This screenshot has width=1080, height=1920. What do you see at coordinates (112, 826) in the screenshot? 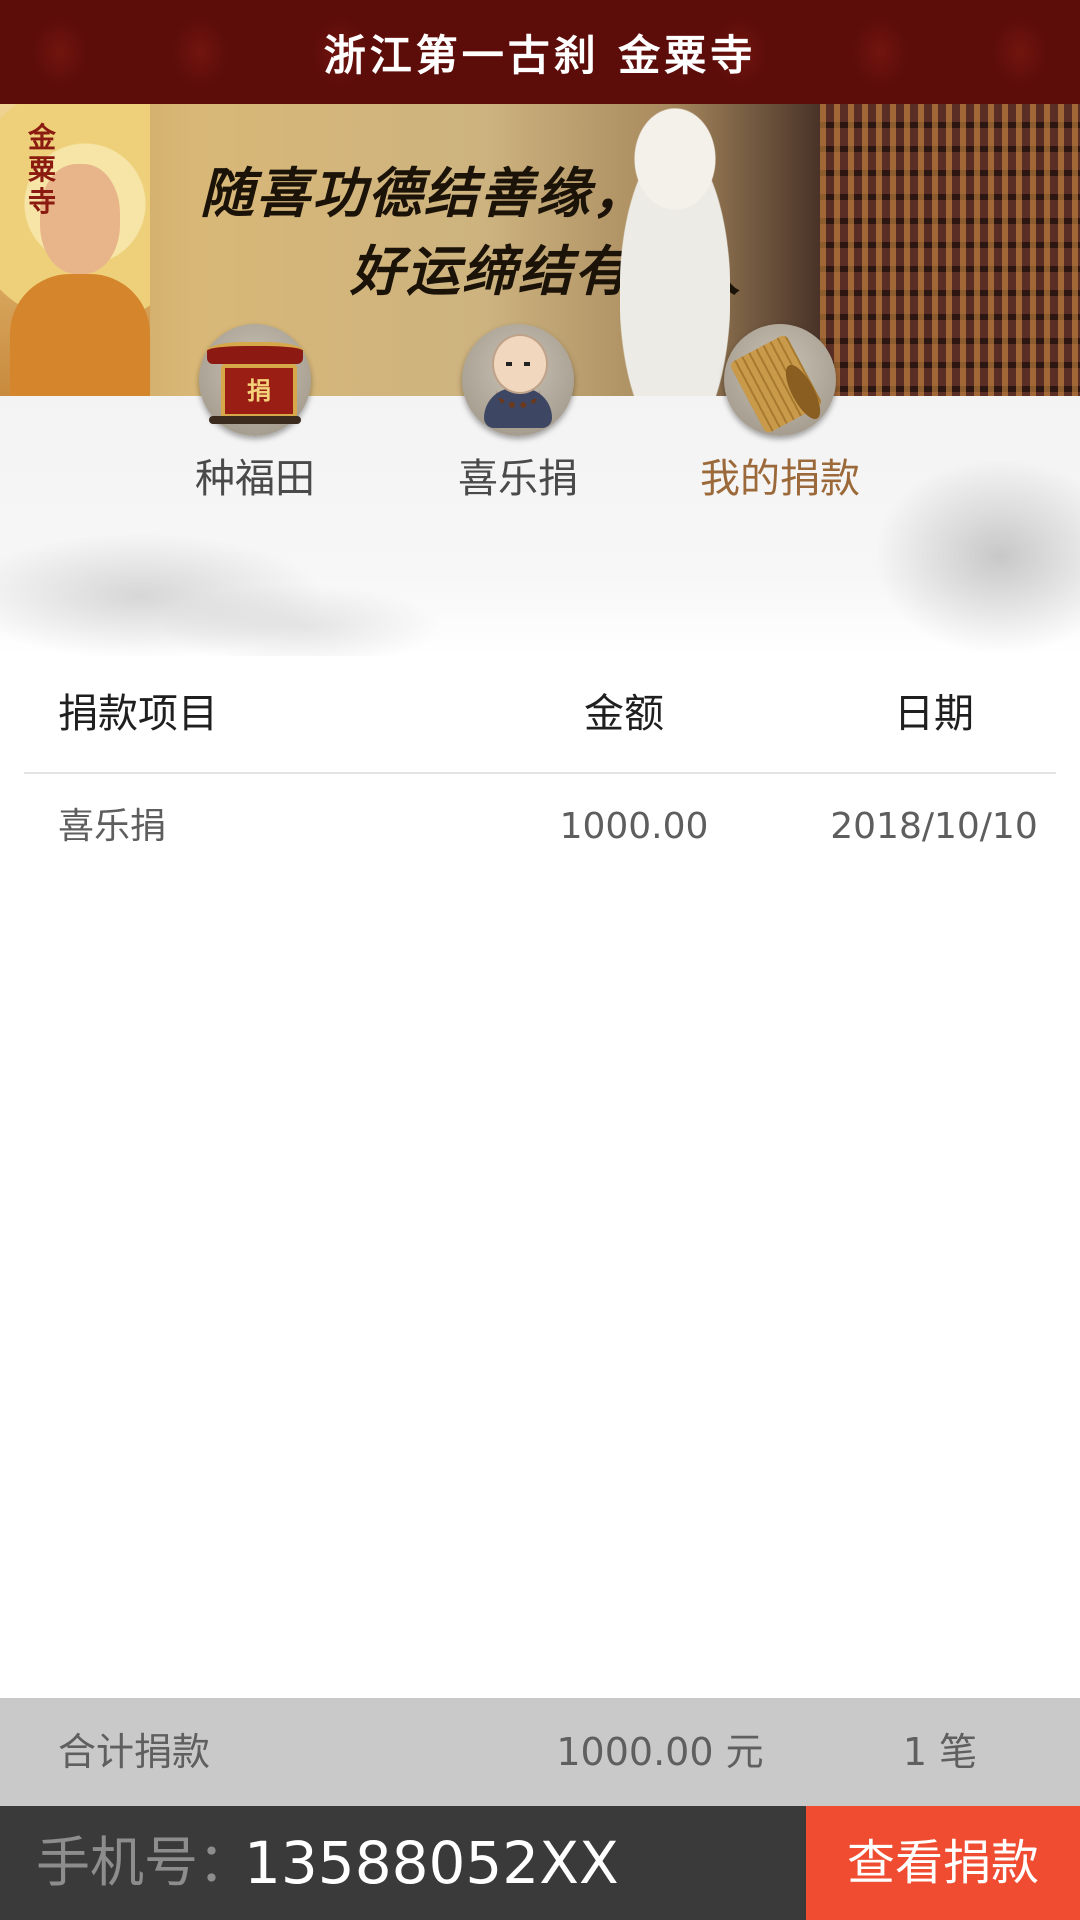
I see `donation-item: 喜乐捐` at bounding box center [112, 826].